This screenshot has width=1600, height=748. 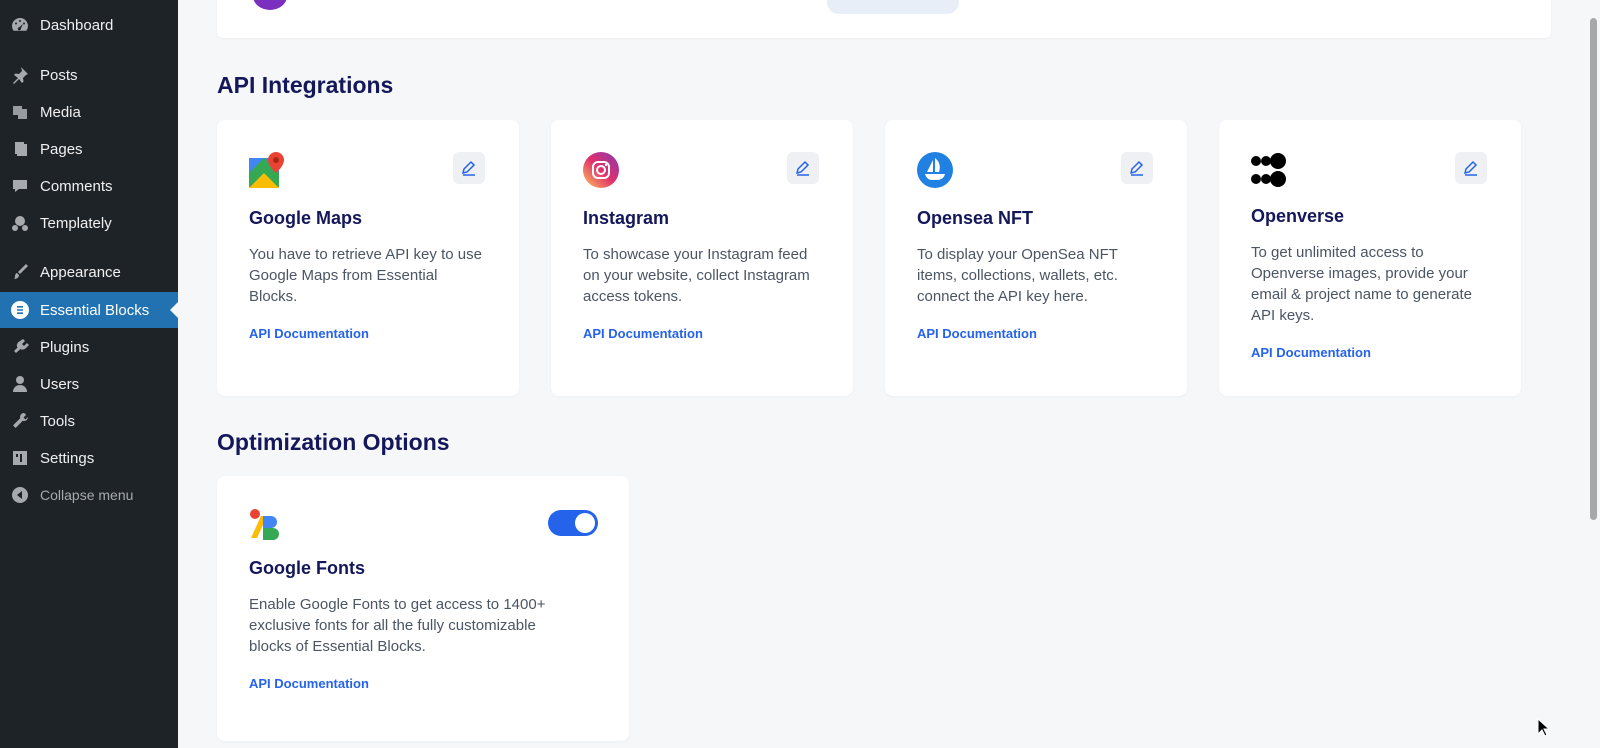 What do you see at coordinates (585, 523) in the screenshot?
I see `toggle-knob` at bounding box center [585, 523].